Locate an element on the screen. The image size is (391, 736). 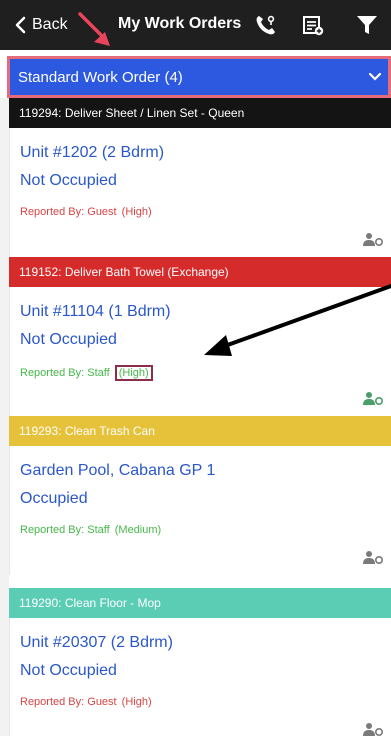
reported-by: Reported By: Staff (High) is located at coordinates (86, 373).